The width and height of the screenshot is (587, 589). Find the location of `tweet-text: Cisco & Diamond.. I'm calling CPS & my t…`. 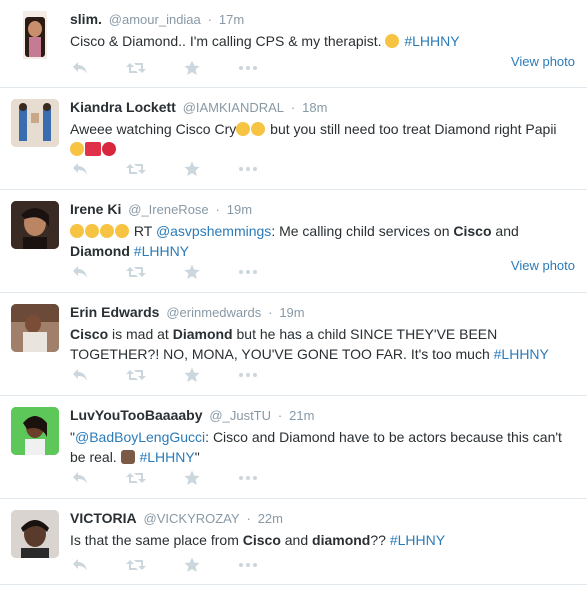

tweet-text: Cisco & Diamond.. I'm calling CPS & my t… is located at coordinates (322, 41).